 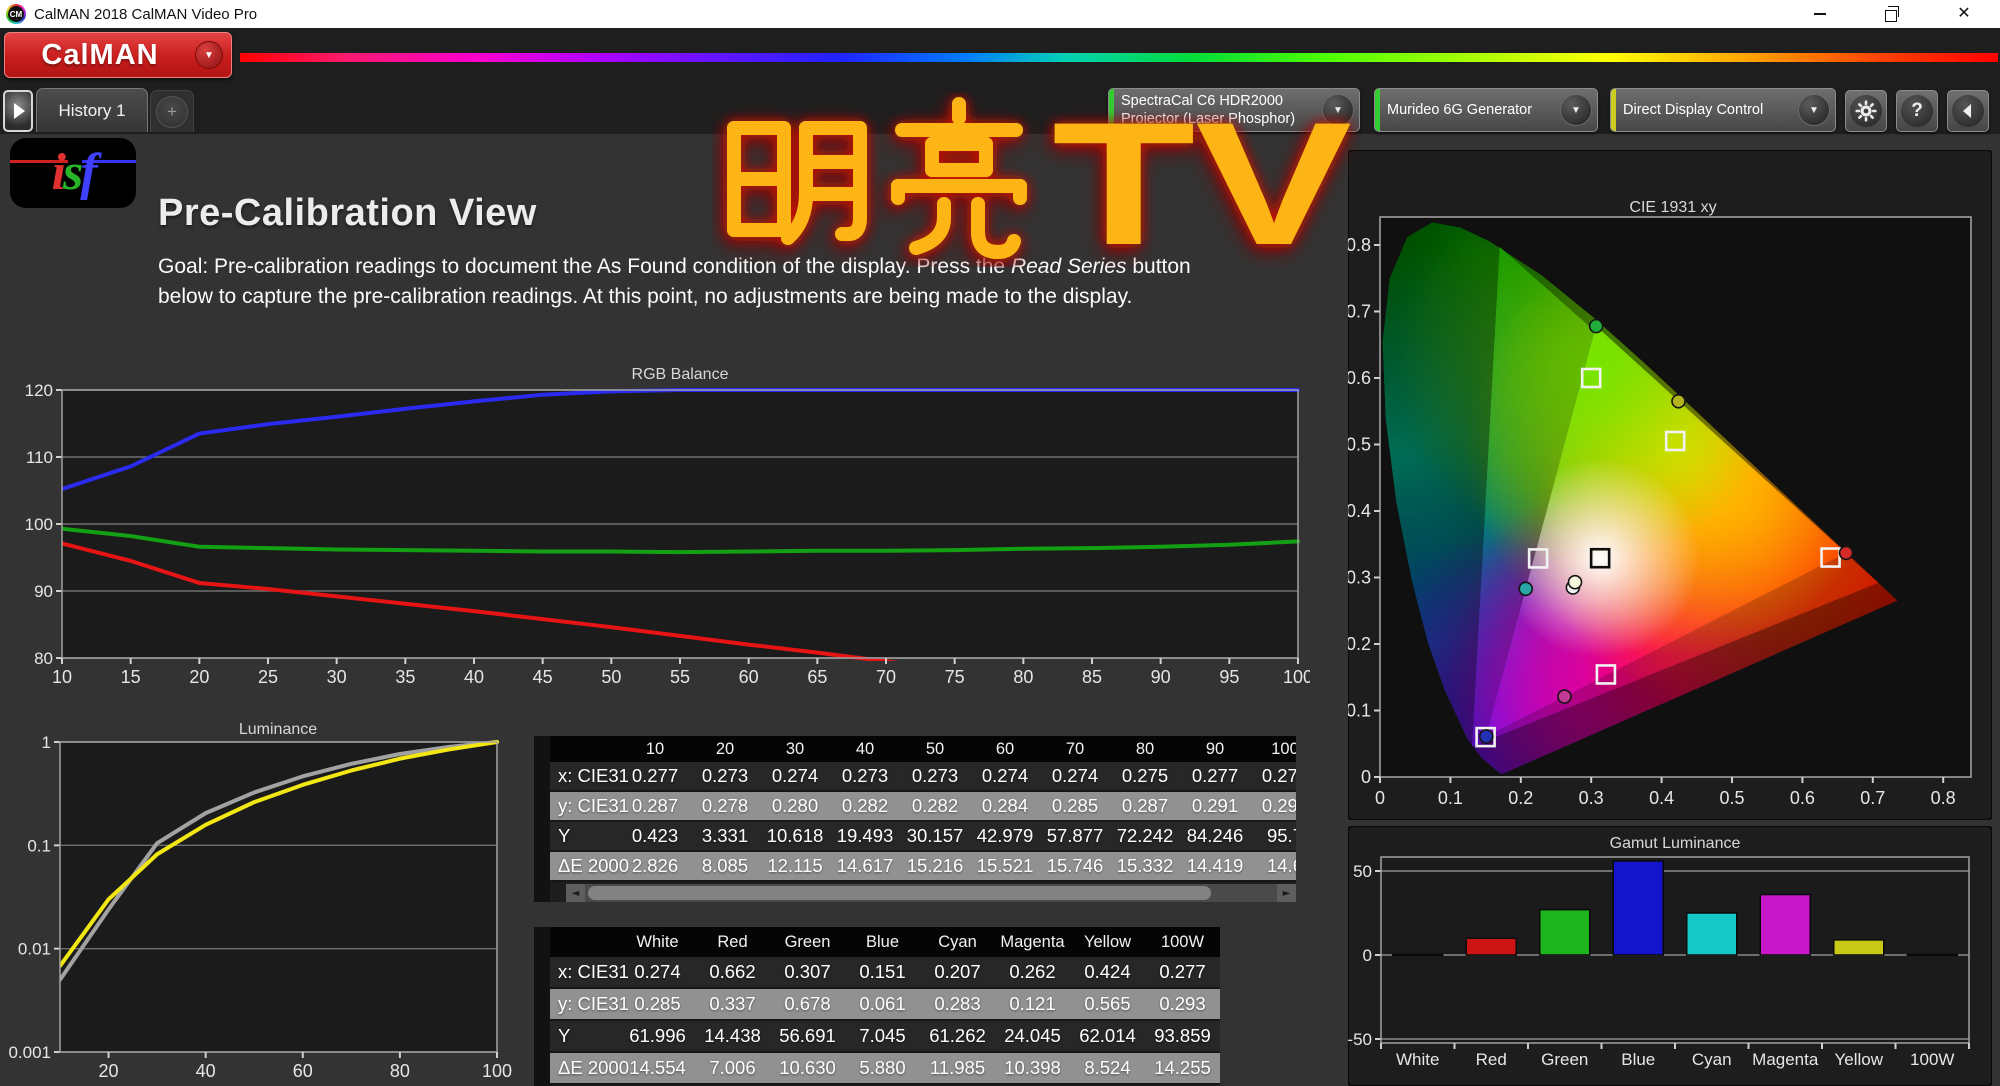 I want to click on row-label: Y, so click(x=564, y=835).